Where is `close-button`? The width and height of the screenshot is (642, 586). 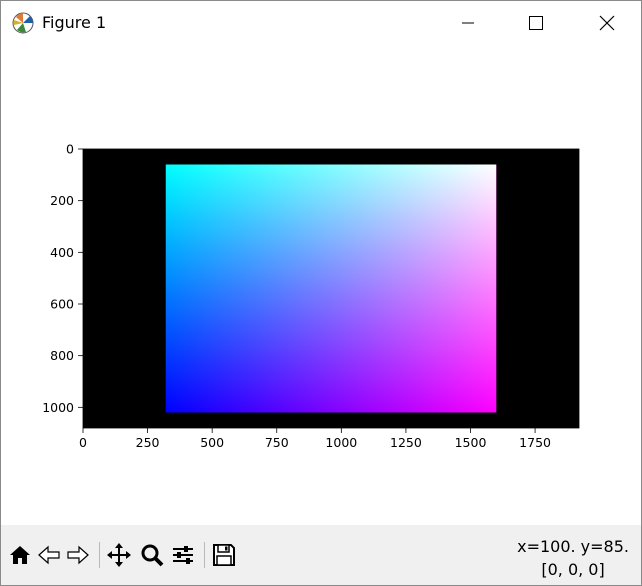
close-button is located at coordinates (607, 23).